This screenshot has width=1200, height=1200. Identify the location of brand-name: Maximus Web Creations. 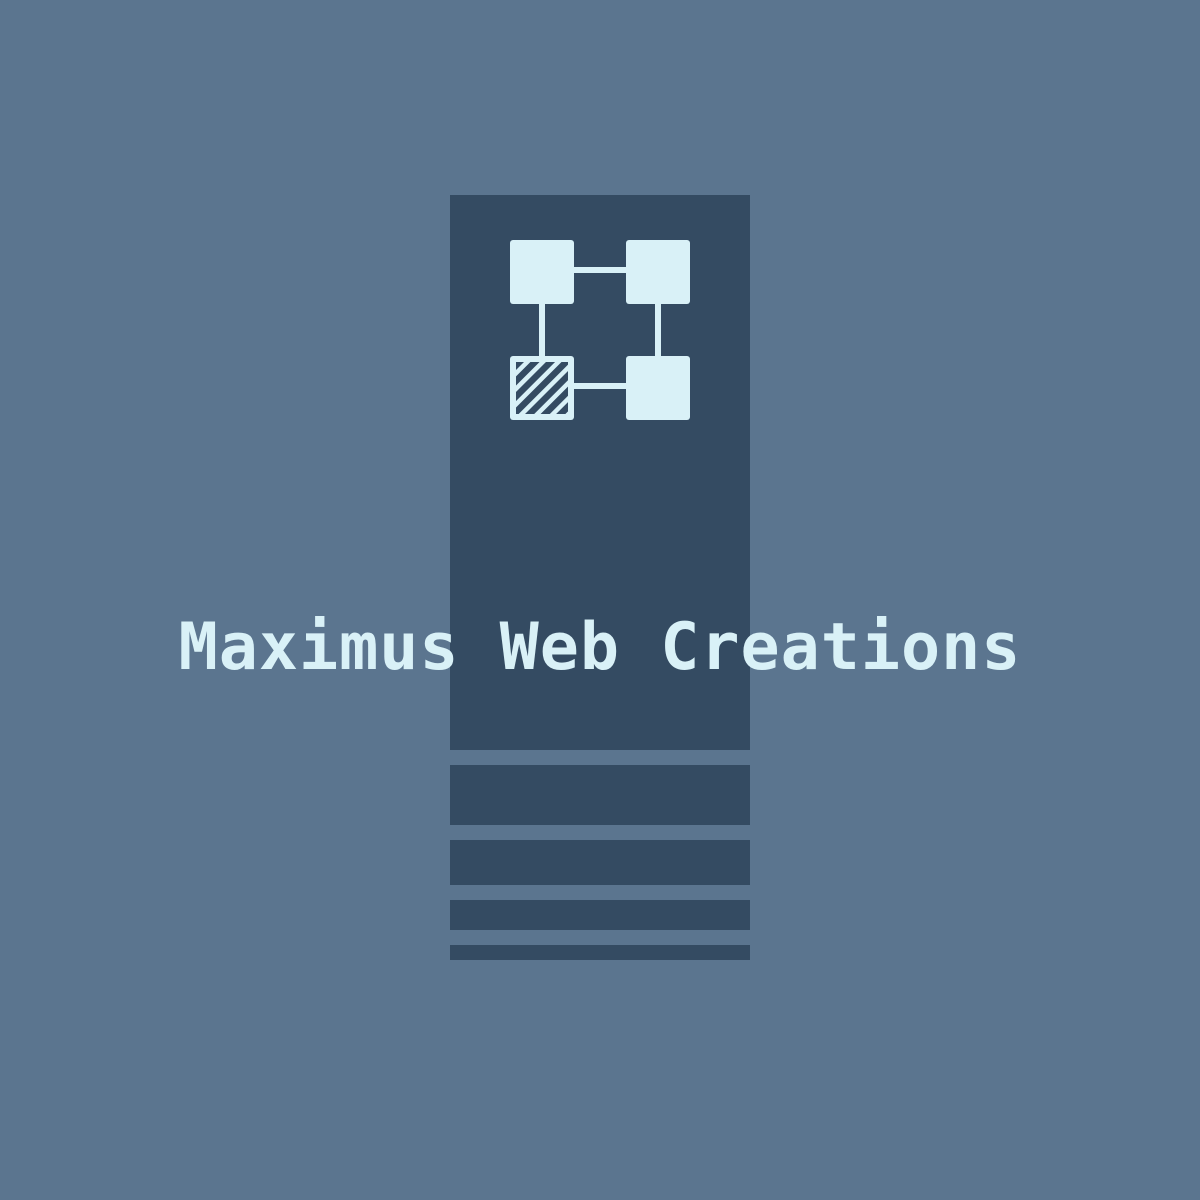
(600, 647).